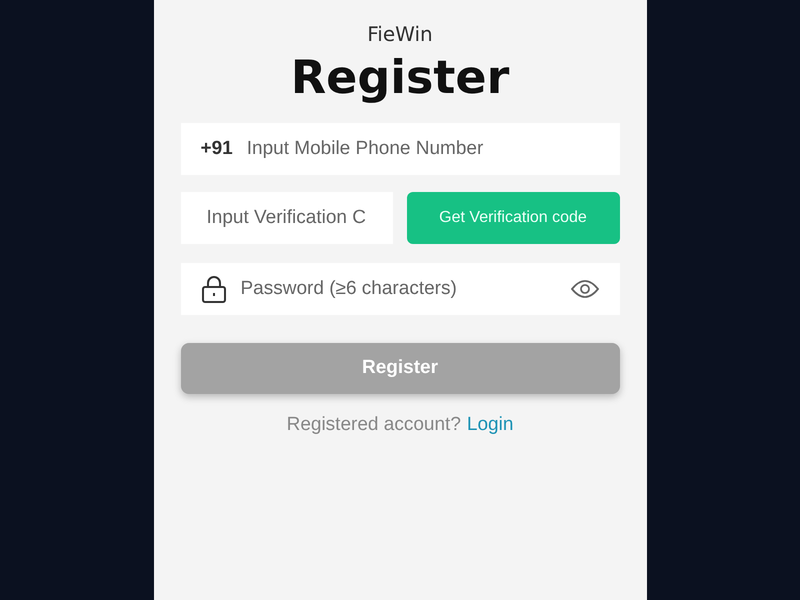  Describe the element at coordinates (585, 288) in the screenshot. I see `eye-icon` at that location.